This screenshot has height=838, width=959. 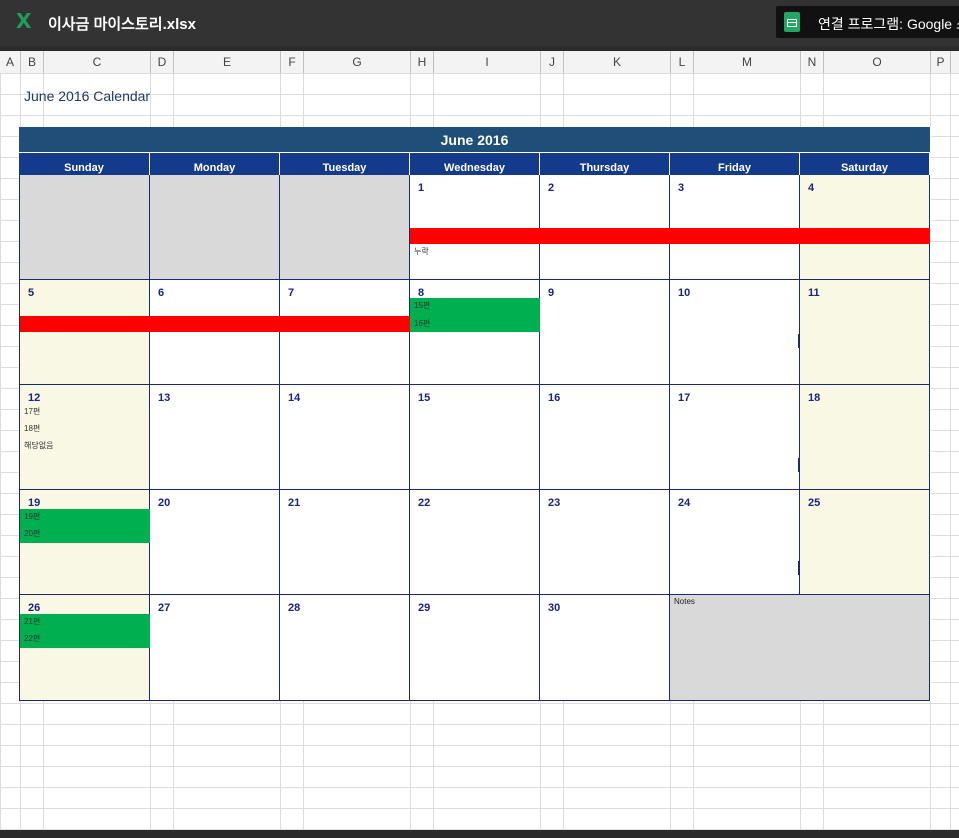 I want to click on day-cell: 6, so click(x=215, y=332).